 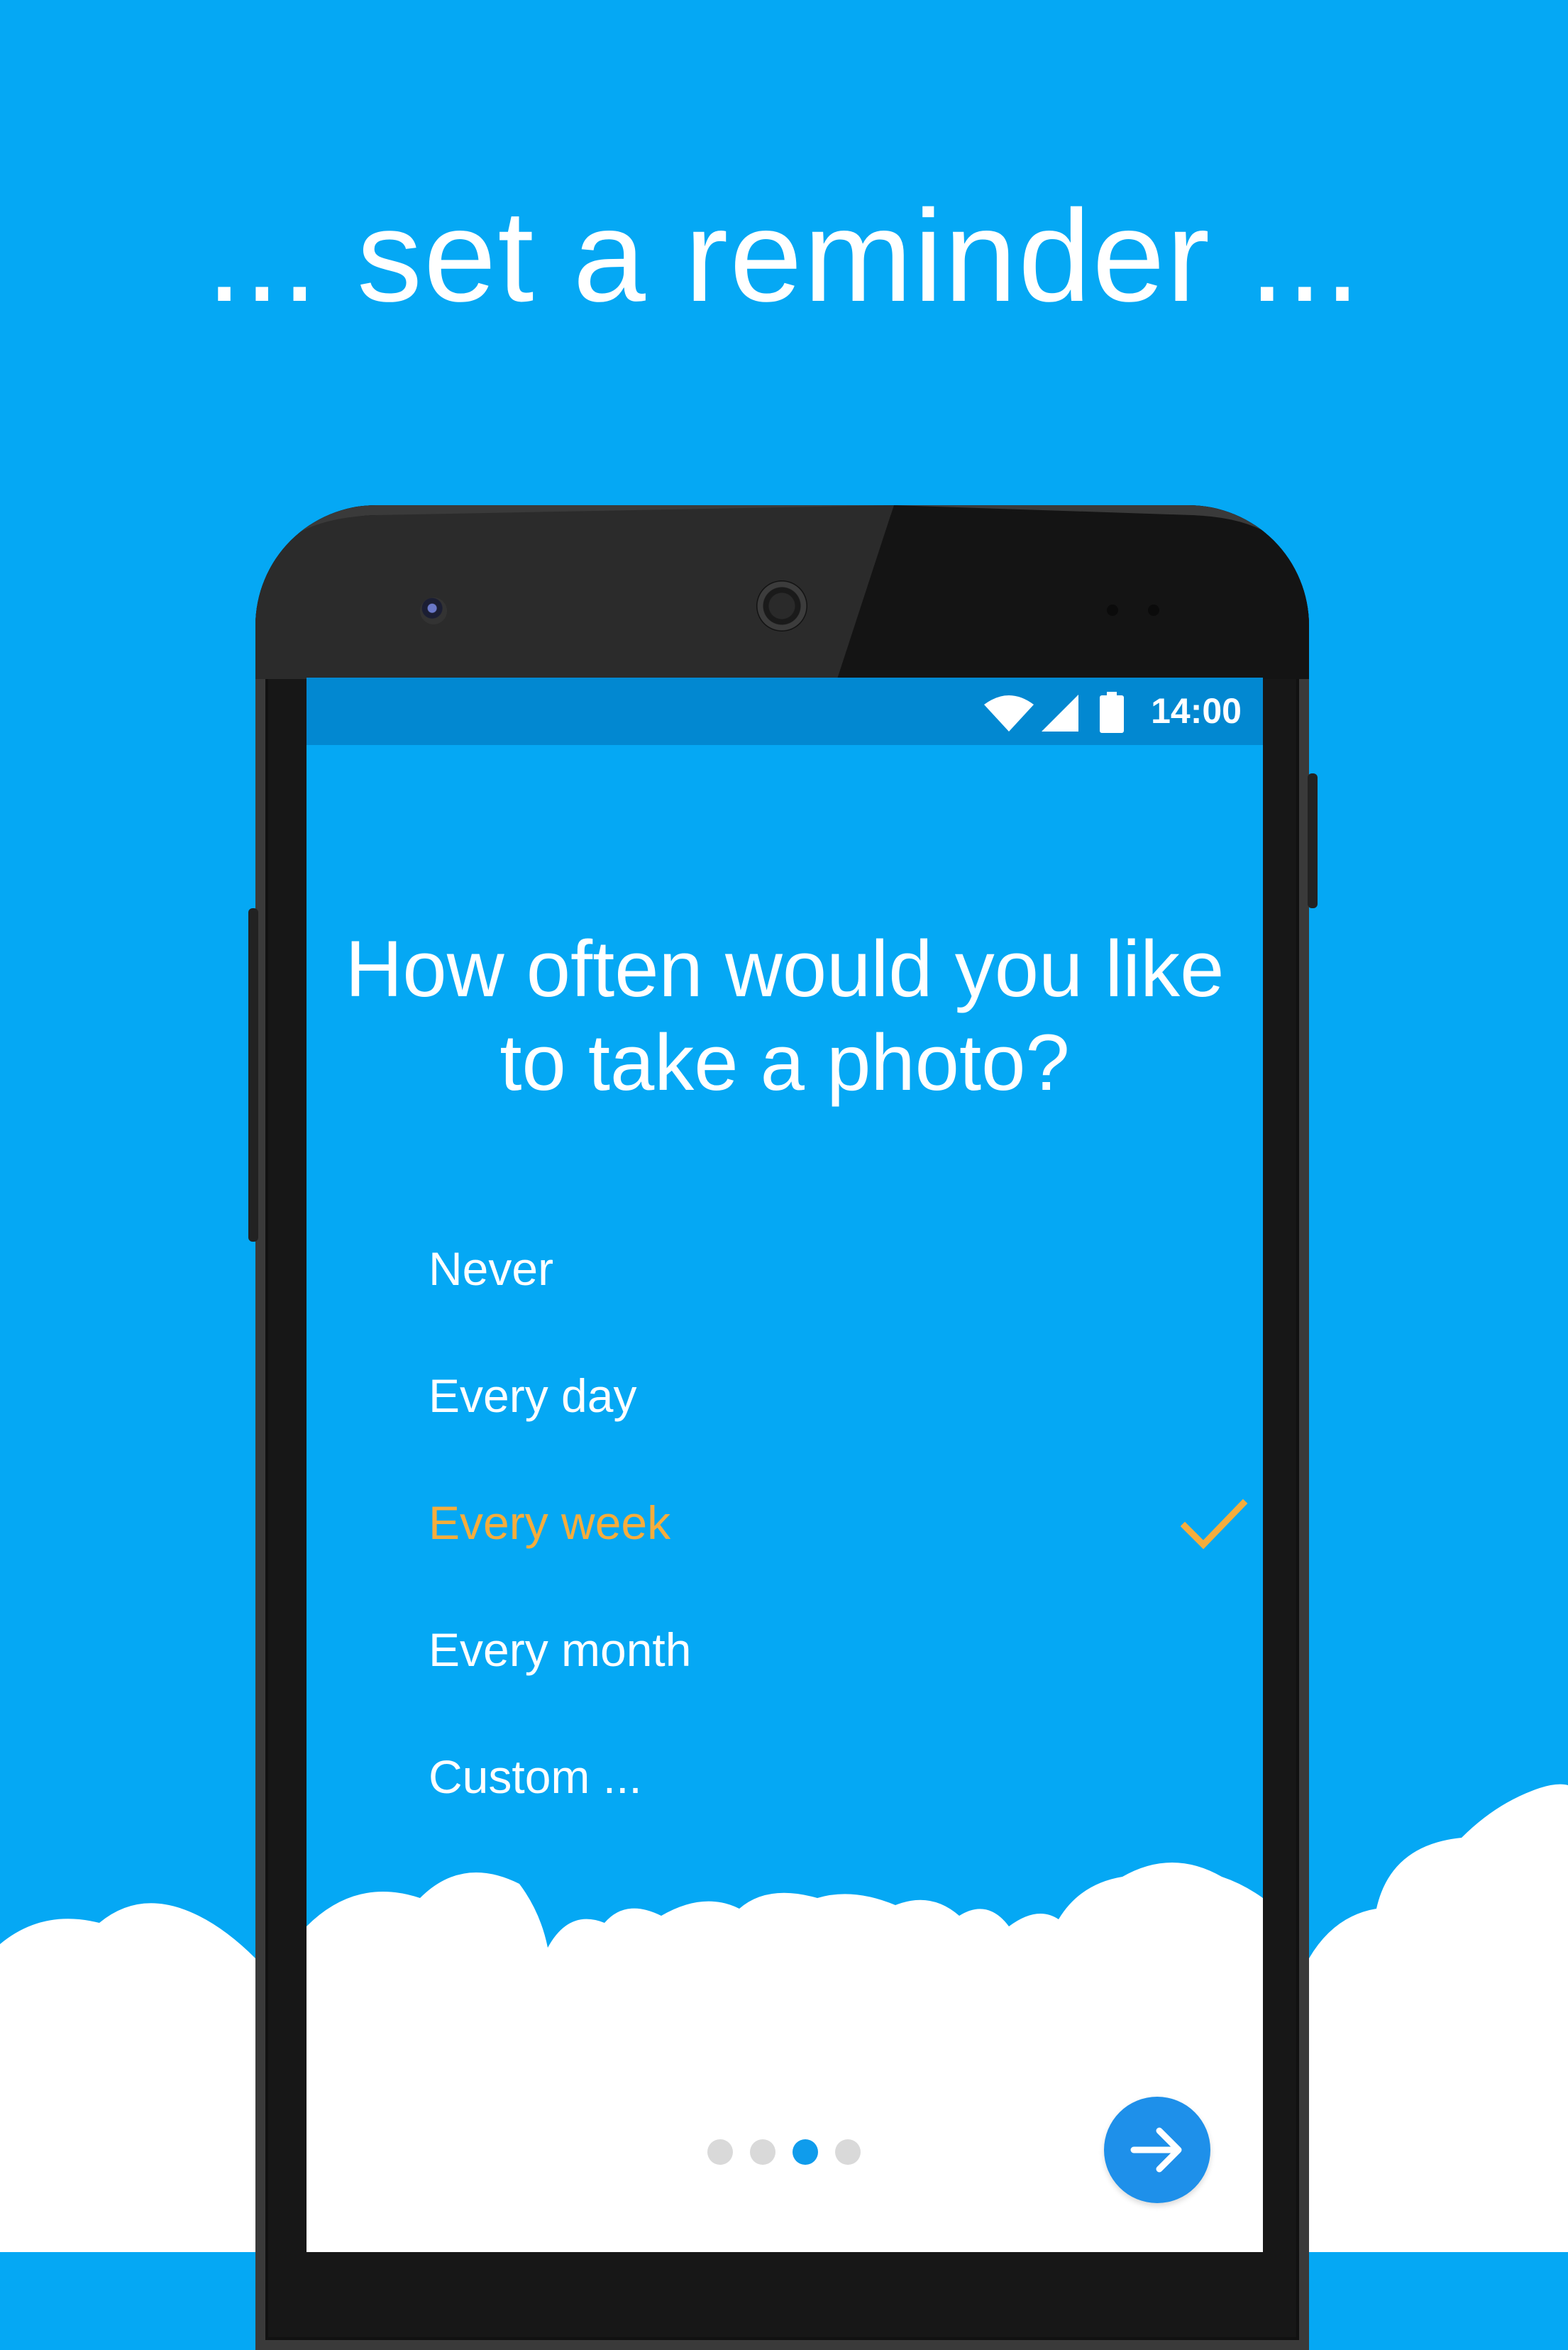 I want to click on earpiece-speaker, so click(x=781, y=606).